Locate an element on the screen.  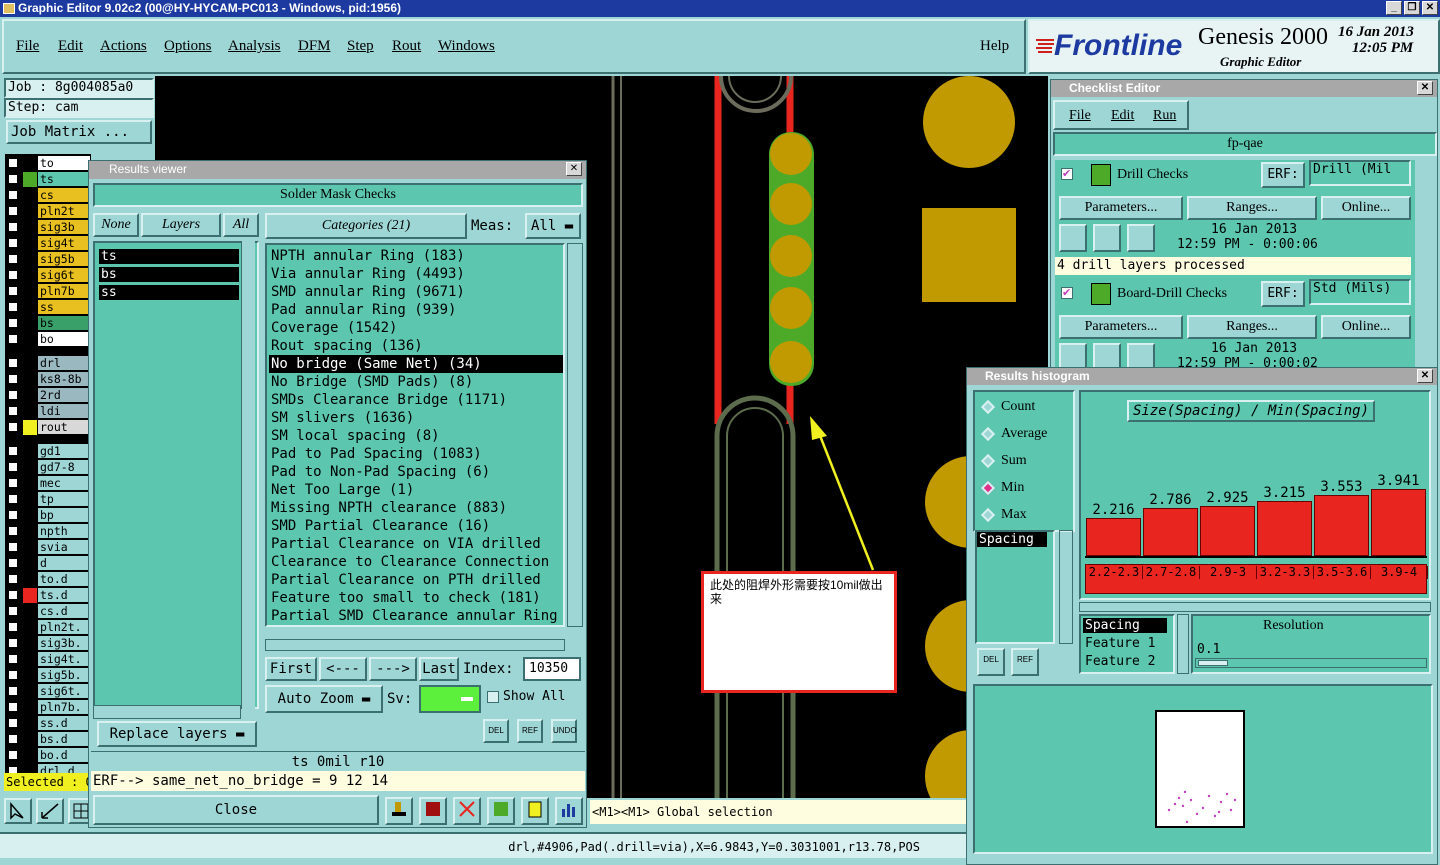
layer-row: bs is located at coordinates (47, 323).